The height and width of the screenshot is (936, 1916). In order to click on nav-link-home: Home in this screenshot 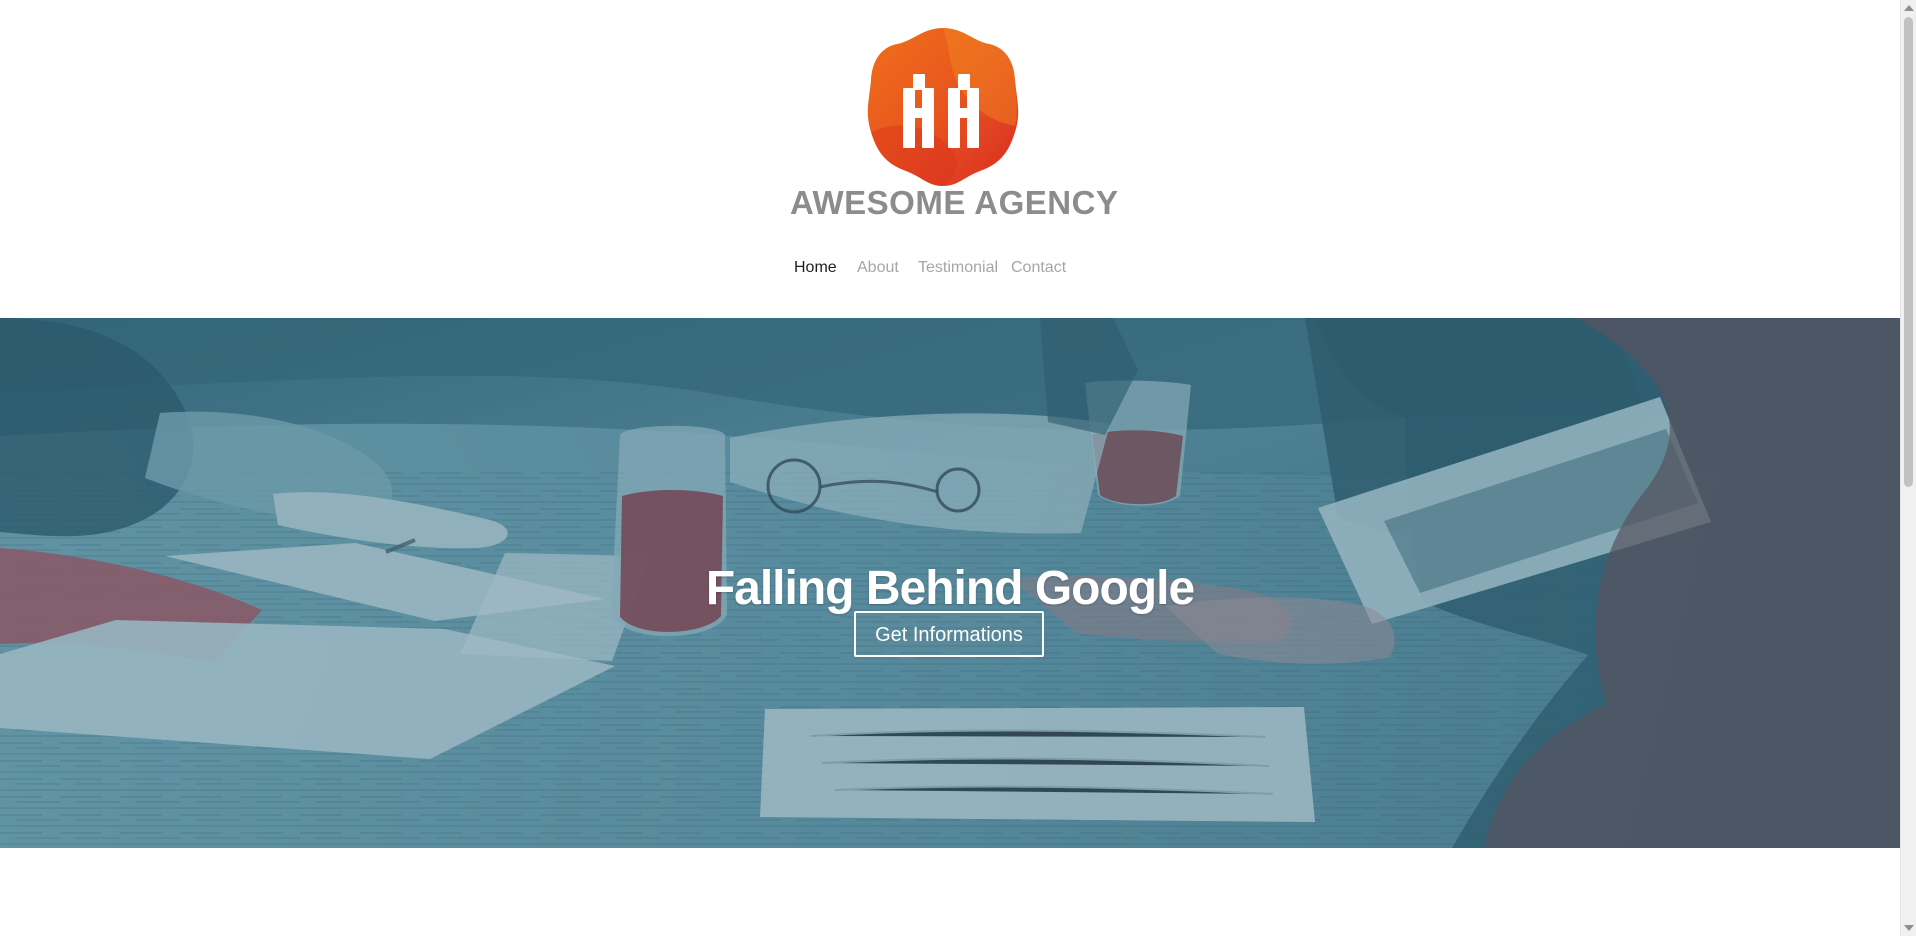, I will do `click(815, 268)`.